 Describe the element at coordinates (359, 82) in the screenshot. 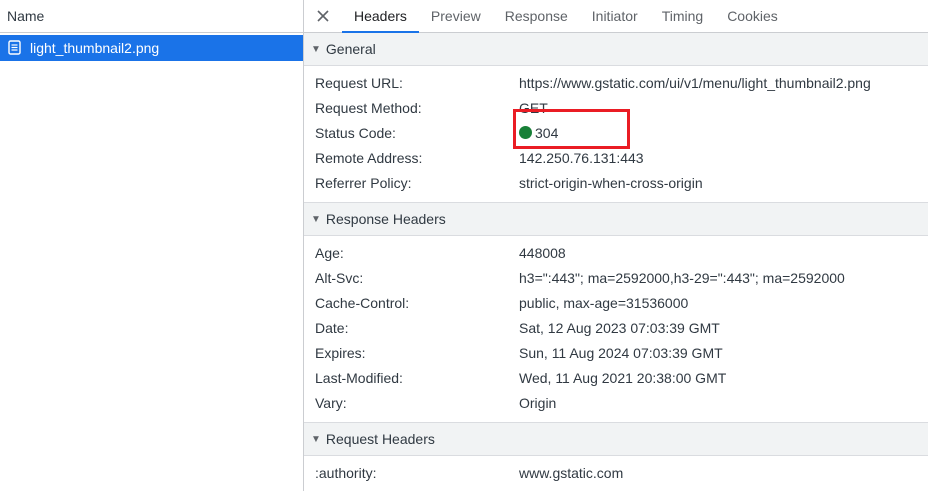

I see `header-key: Request URL:` at that location.